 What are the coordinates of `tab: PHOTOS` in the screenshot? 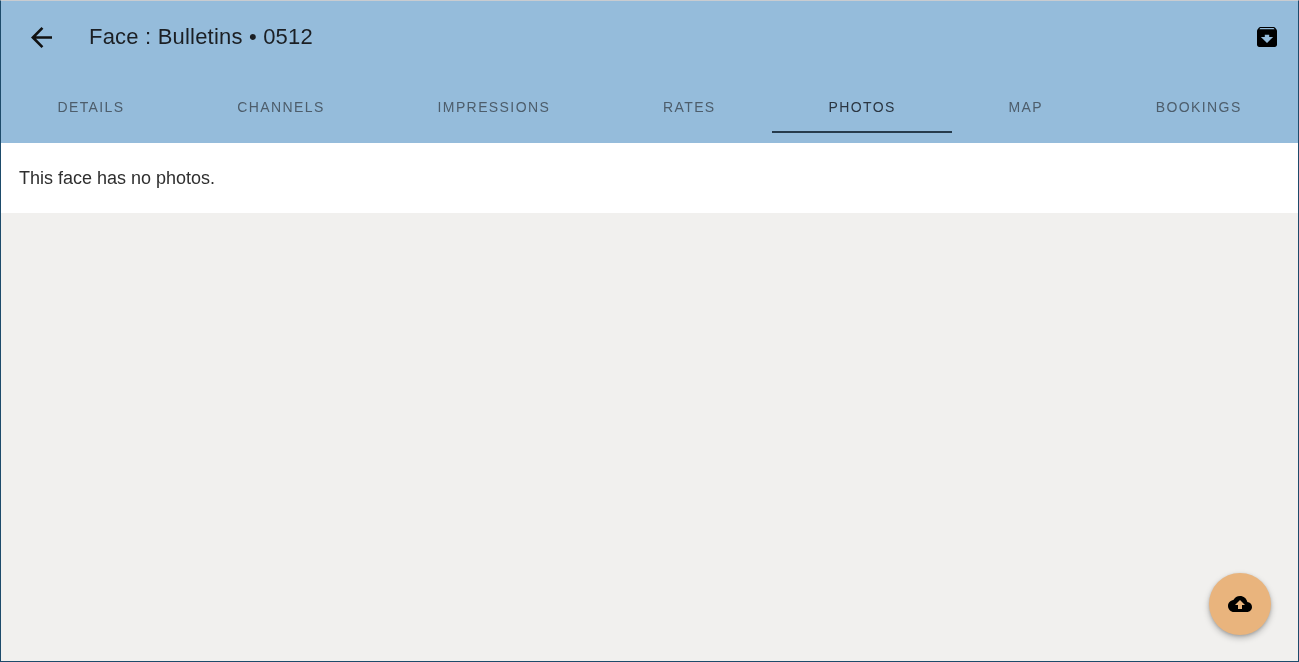 It's located at (862, 107).